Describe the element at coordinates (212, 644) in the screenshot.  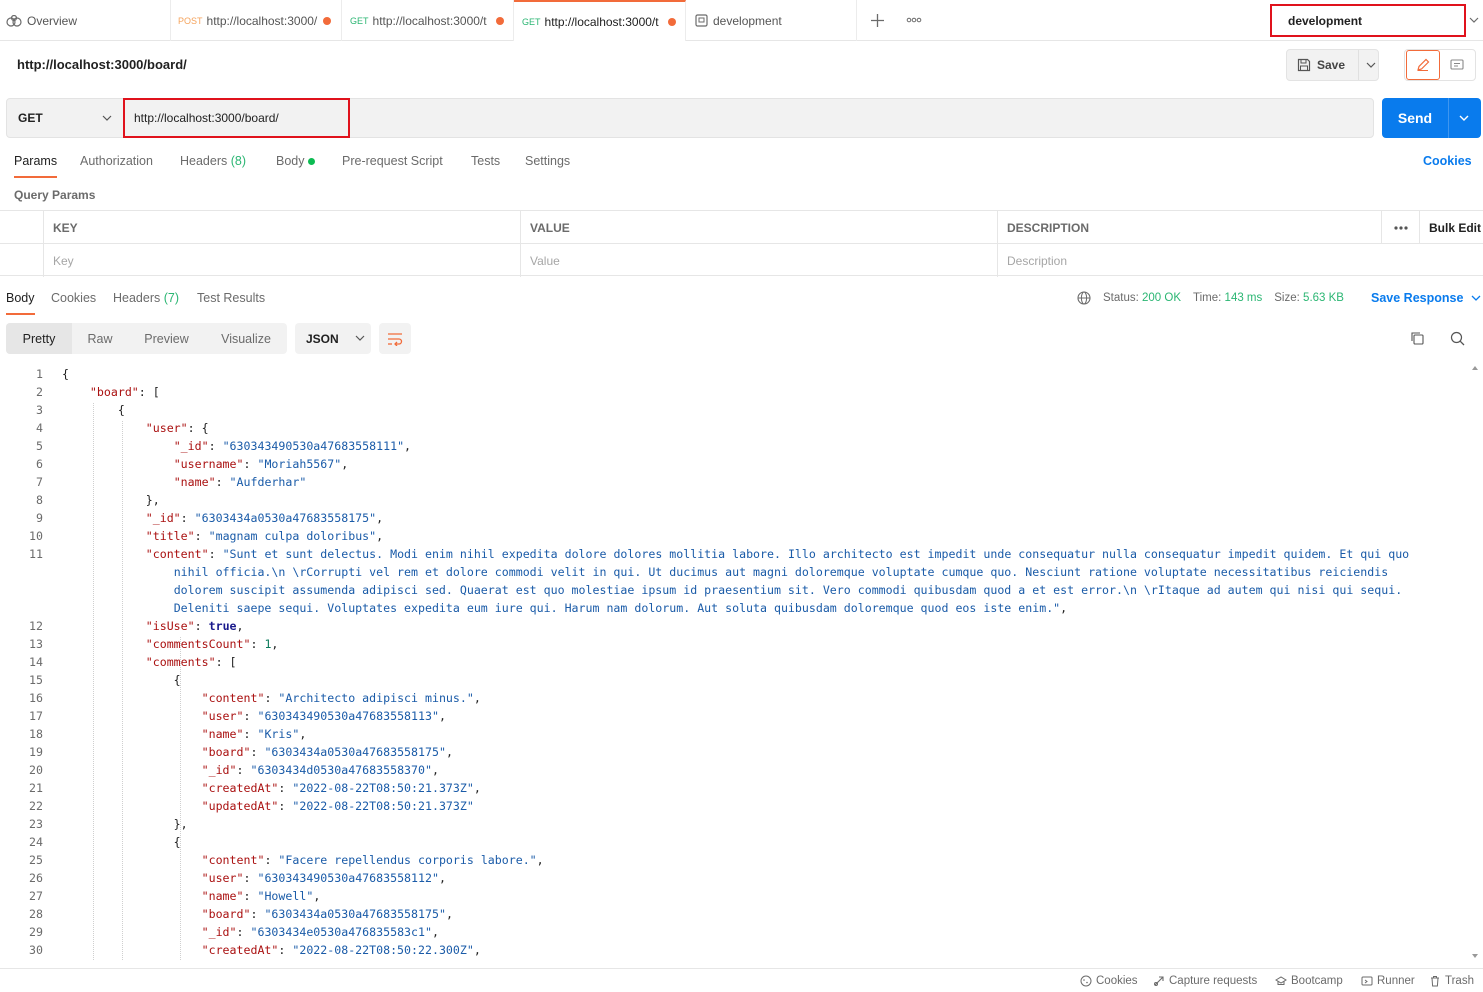
I see `code-line: "commentsCount": 1,` at that location.